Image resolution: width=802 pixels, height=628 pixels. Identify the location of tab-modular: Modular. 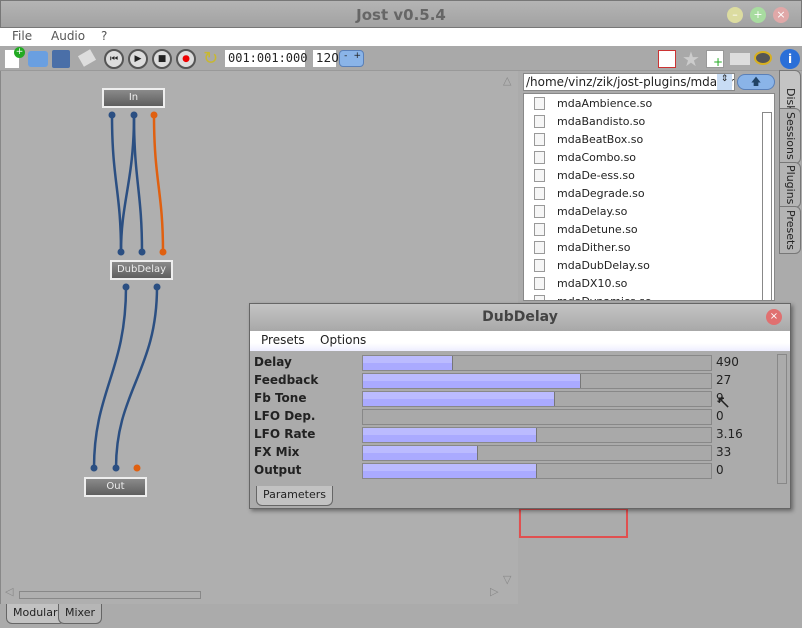
(35, 614).